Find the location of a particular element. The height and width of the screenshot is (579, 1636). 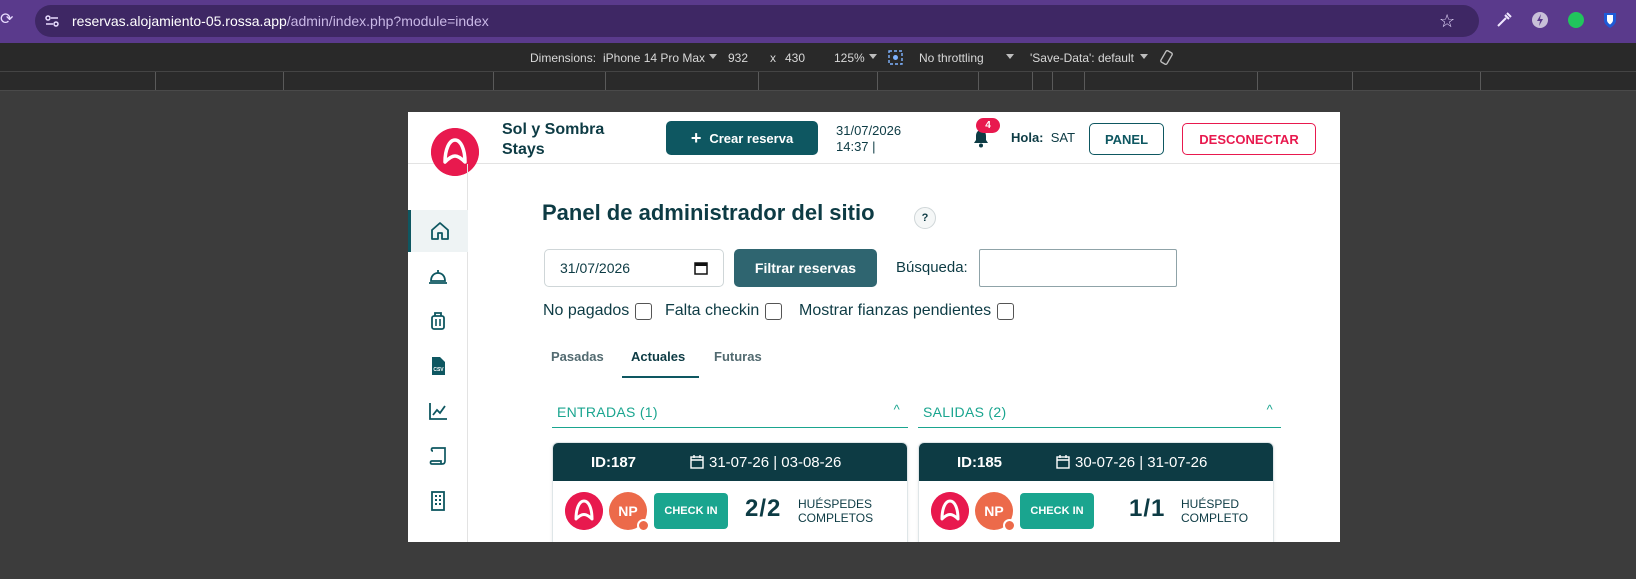

save-data-select: 'Save-Data': default is located at coordinates (1082, 58).